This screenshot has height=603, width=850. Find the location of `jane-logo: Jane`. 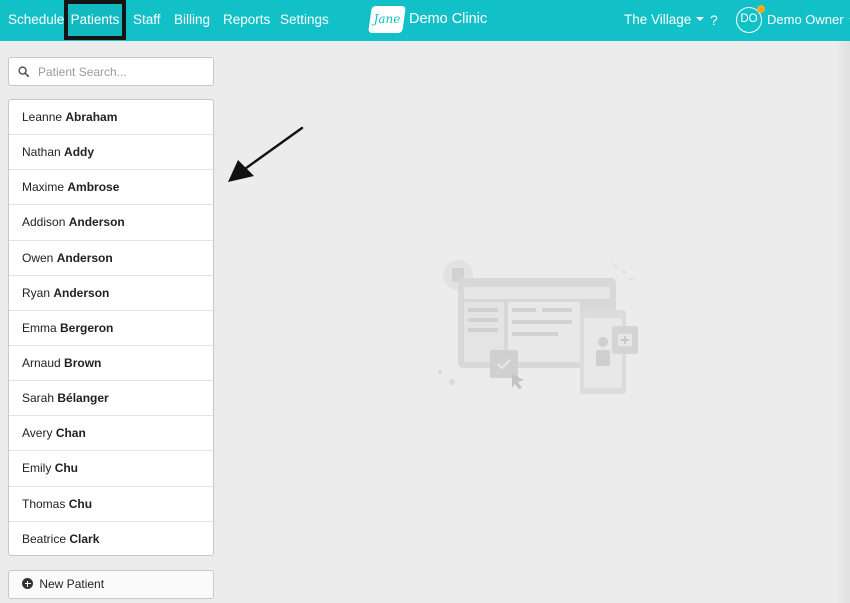

jane-logo: Jane is located at coordinates (387, 19).